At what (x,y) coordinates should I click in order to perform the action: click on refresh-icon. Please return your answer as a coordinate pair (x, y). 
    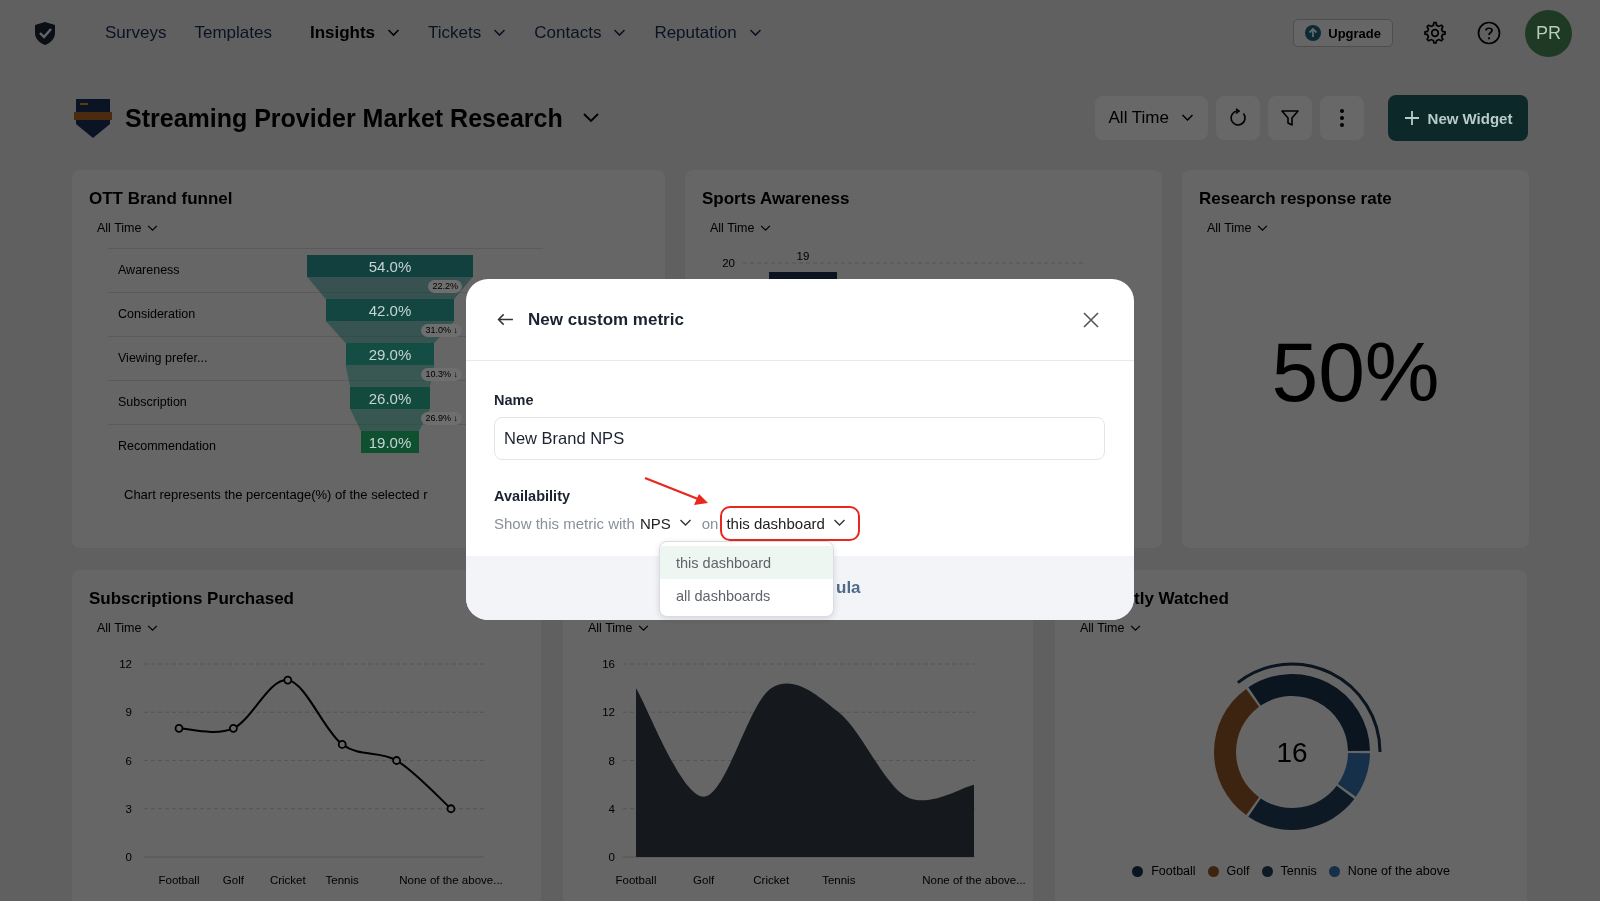
    Looking at the image, I should click on (1238, 118).